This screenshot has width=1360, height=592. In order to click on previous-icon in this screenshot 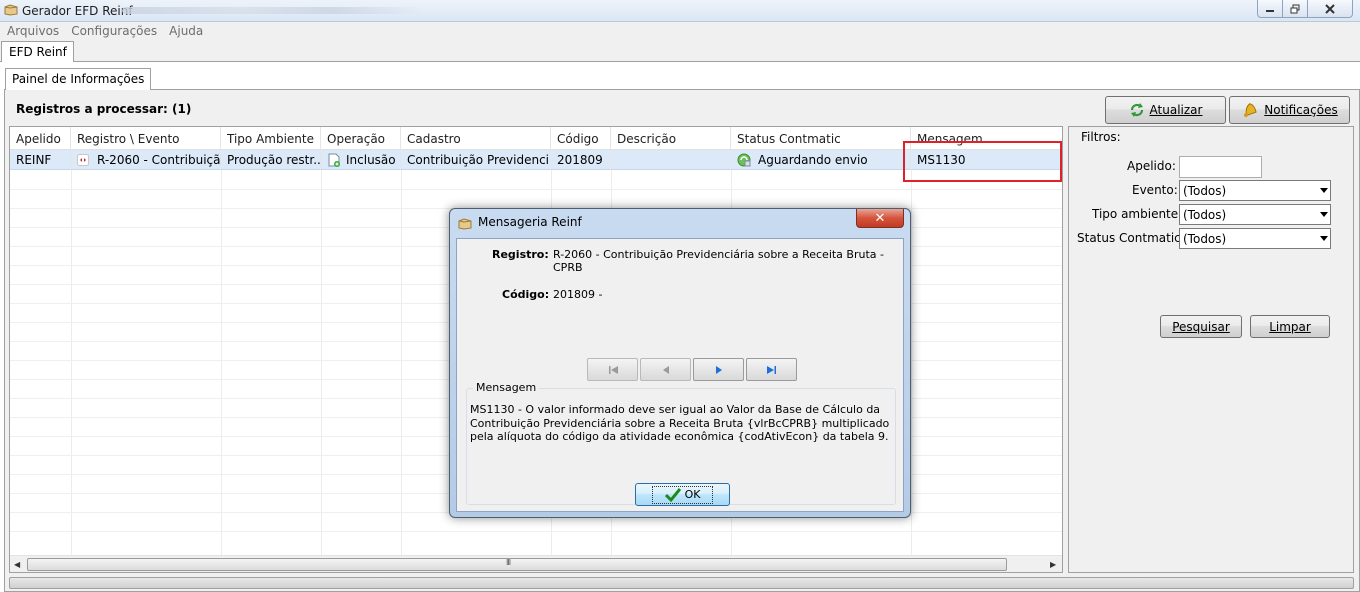, I will do `click(665, 369)`.